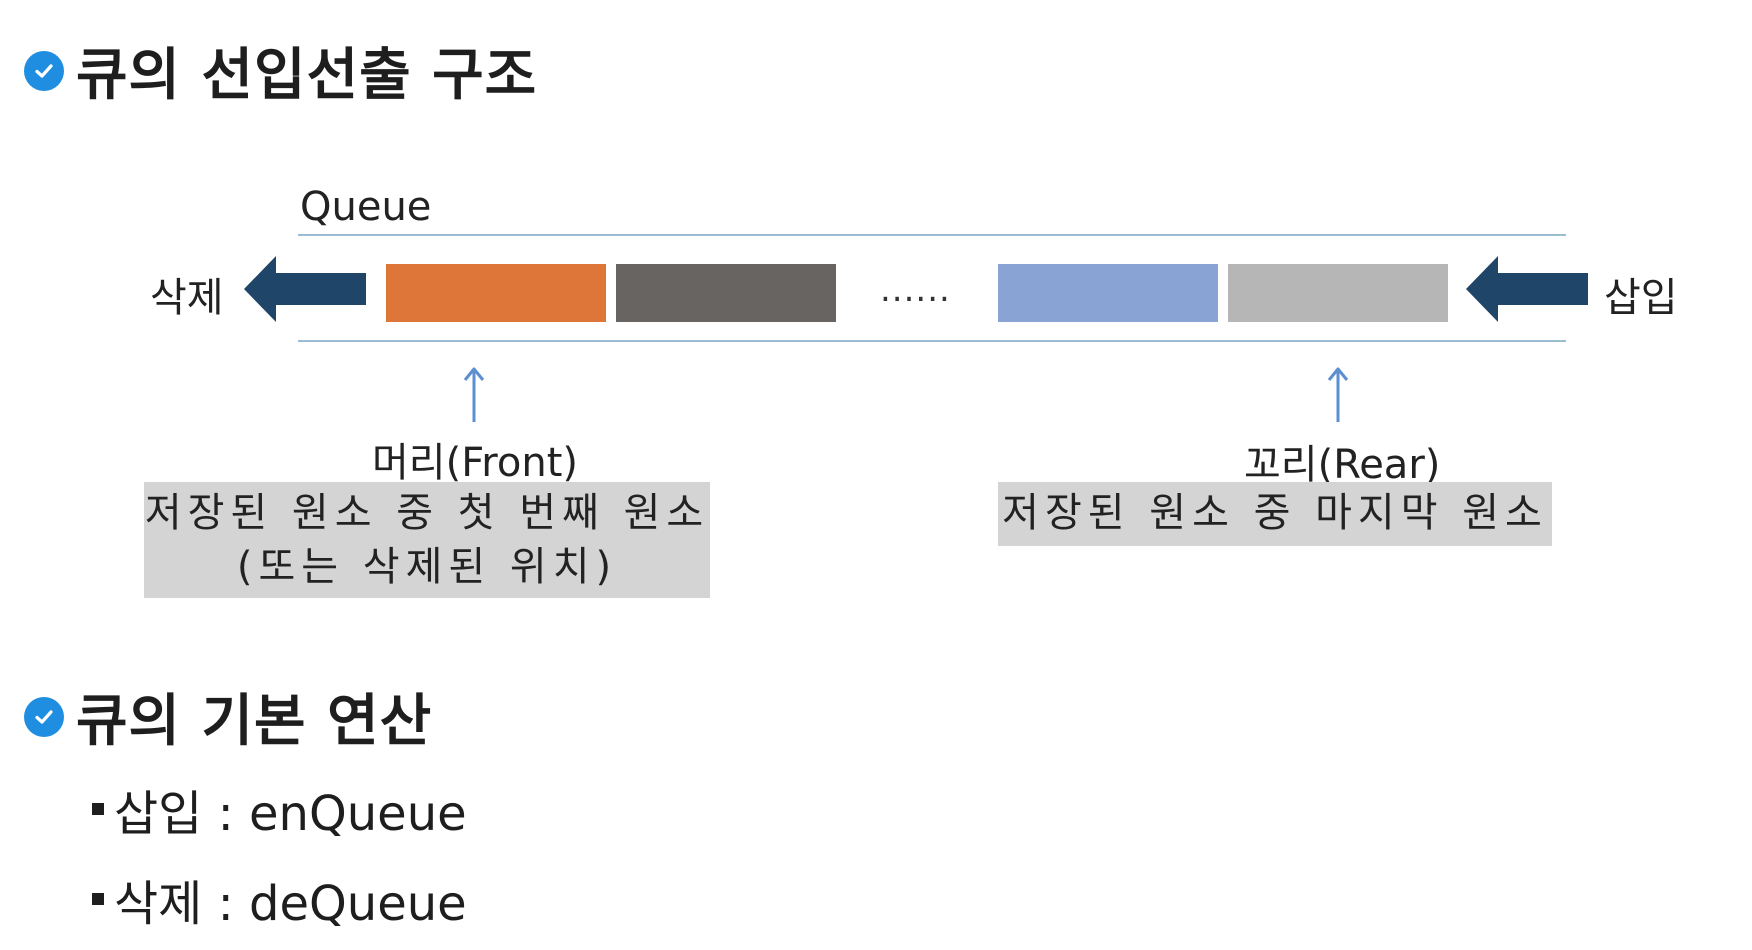 The height and width of the screenshot is (950, 1752). What do you see at coordinates (305, 289) in the screenshot?
I see `delete-arrow-icon` at bounding box center [305, 289].